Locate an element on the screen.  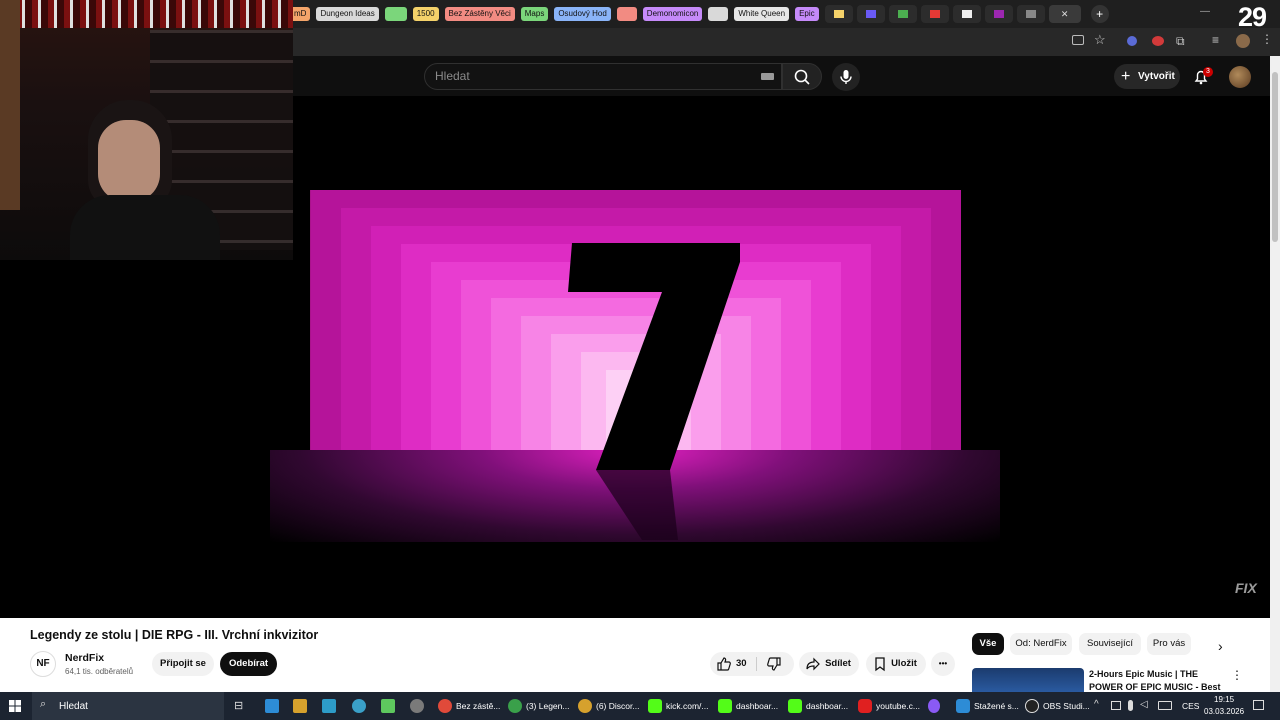
star-icon: ☆ is located at coordinates (1100, 40).